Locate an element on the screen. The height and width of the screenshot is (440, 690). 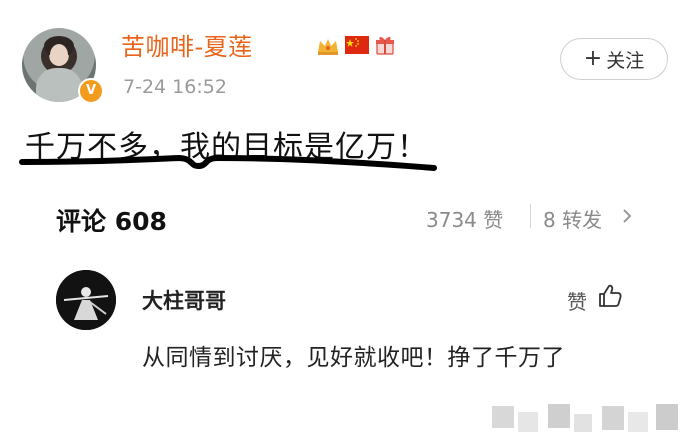
comment-content: 从同情到讨厌，见好就收吧！挣了千万了 is located at coordinates (353, 358).